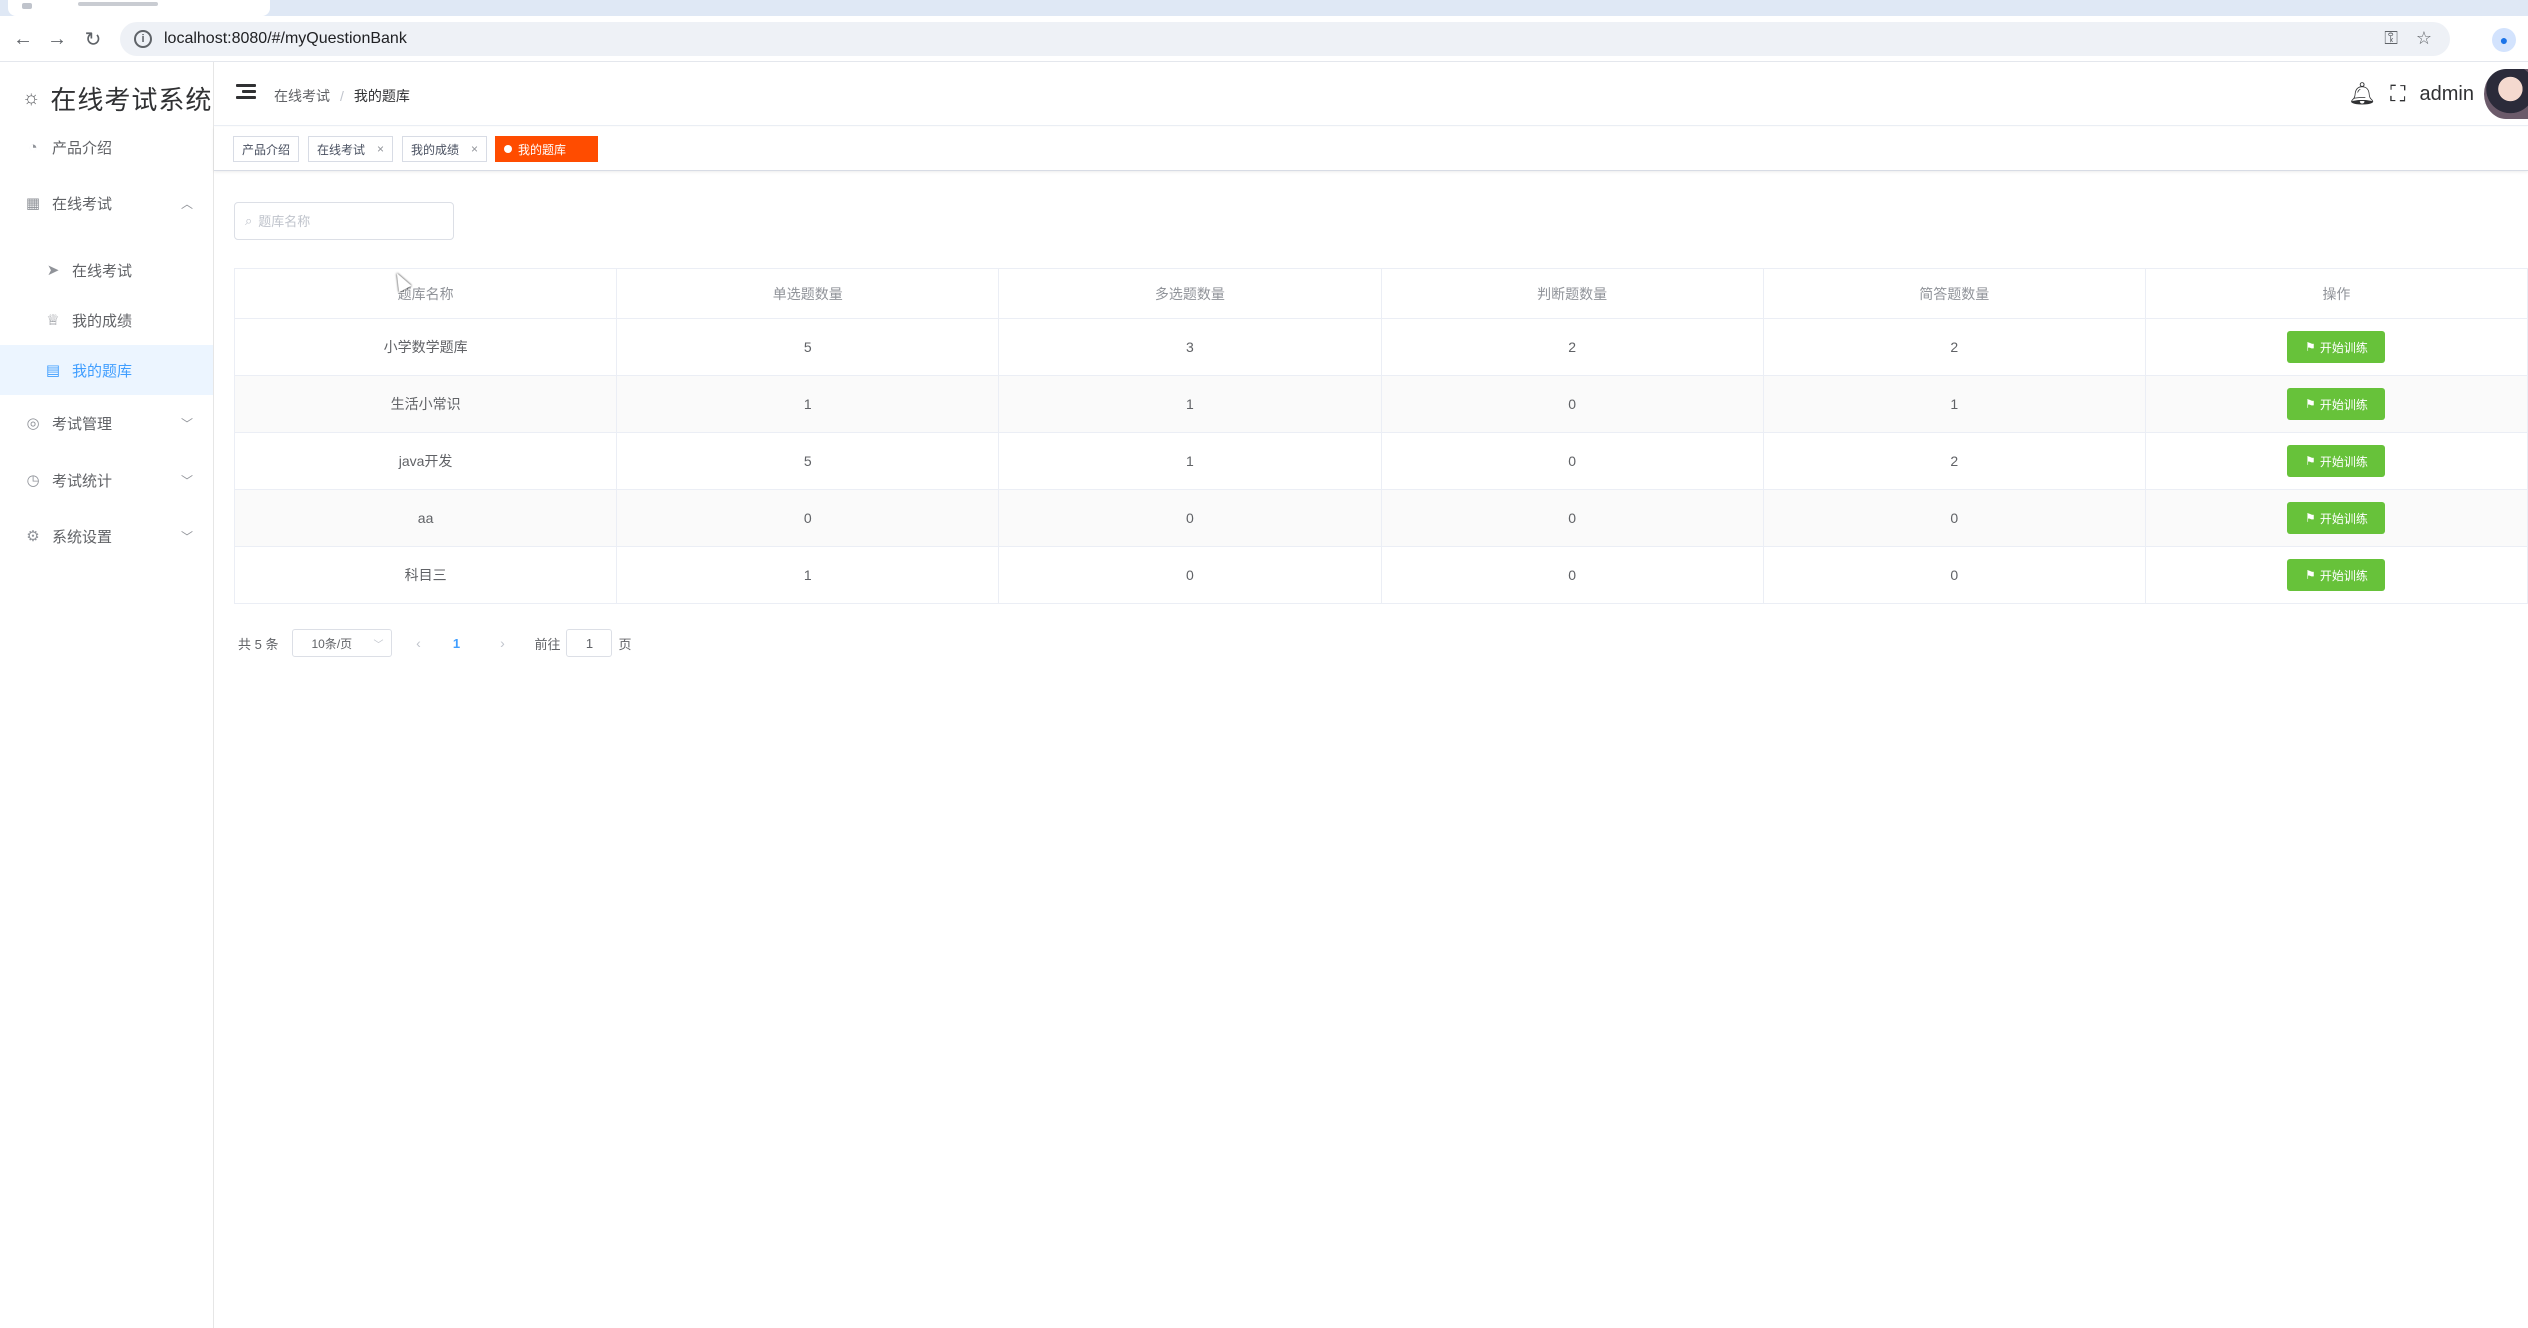 The image size is (2528, 1328). Describe the element at coordinates (246, 92) in the screenshot. I see `hamburger-menu-icon` at that location.